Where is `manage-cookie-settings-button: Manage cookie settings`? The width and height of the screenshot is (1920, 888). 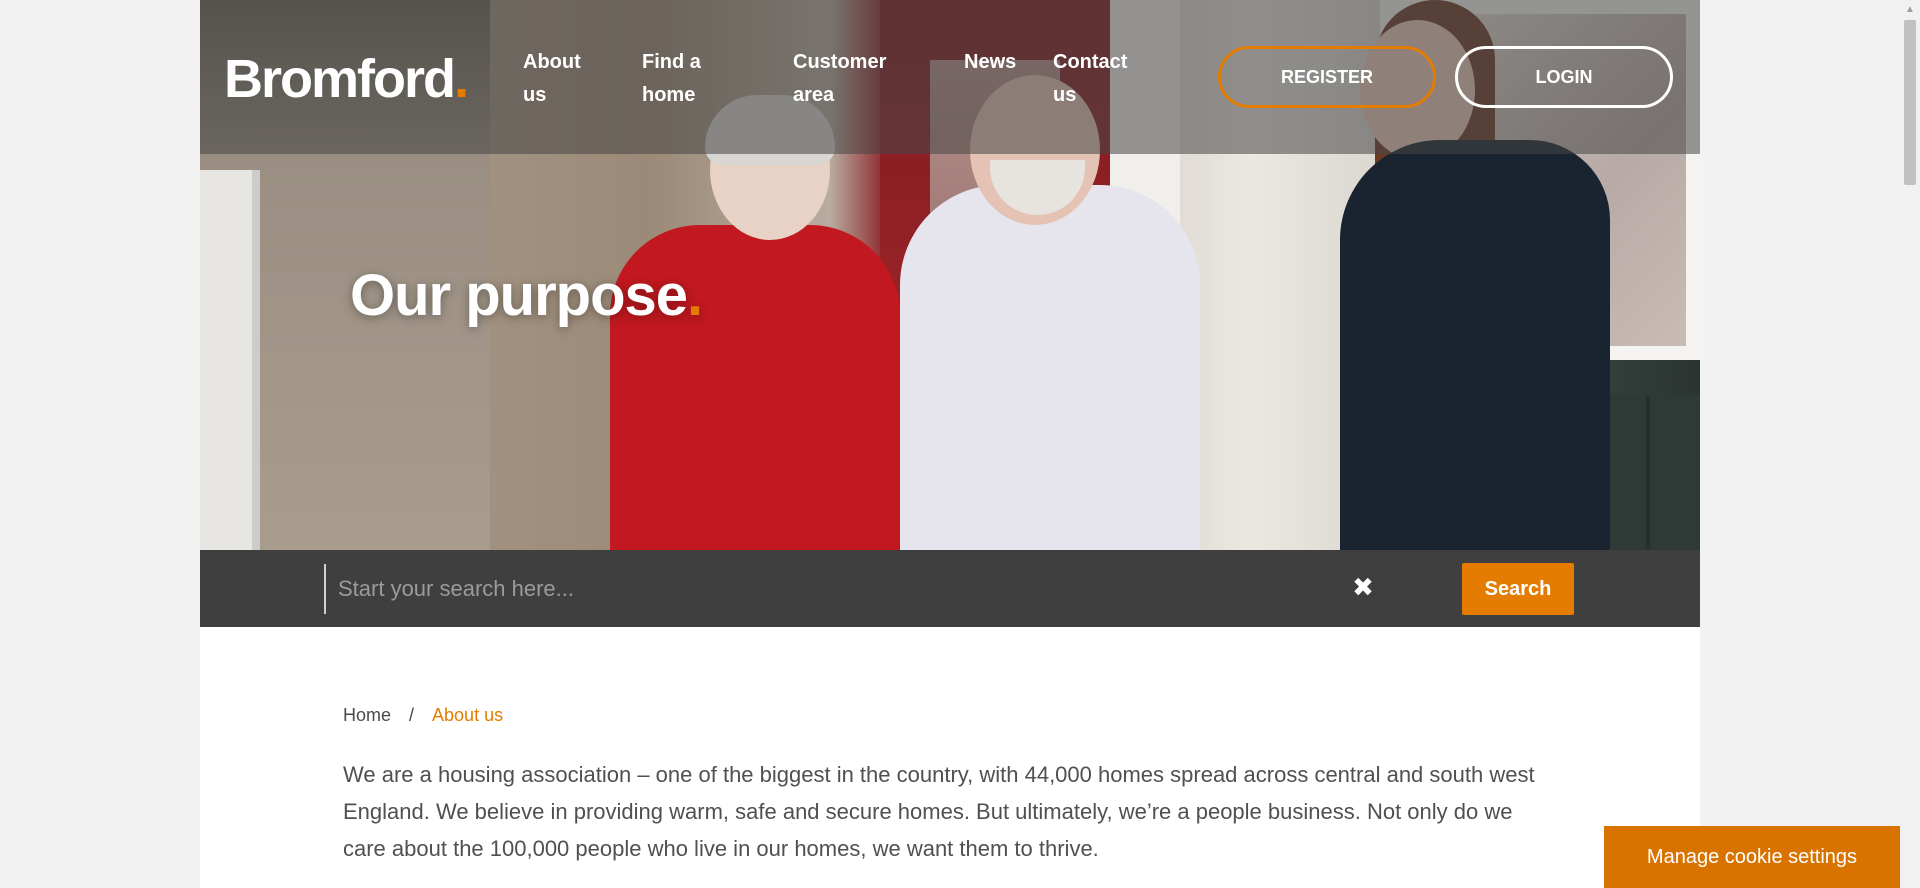
manage-cookie-settings-button: Manage cookie settings is located at coordinates (1752, 857).